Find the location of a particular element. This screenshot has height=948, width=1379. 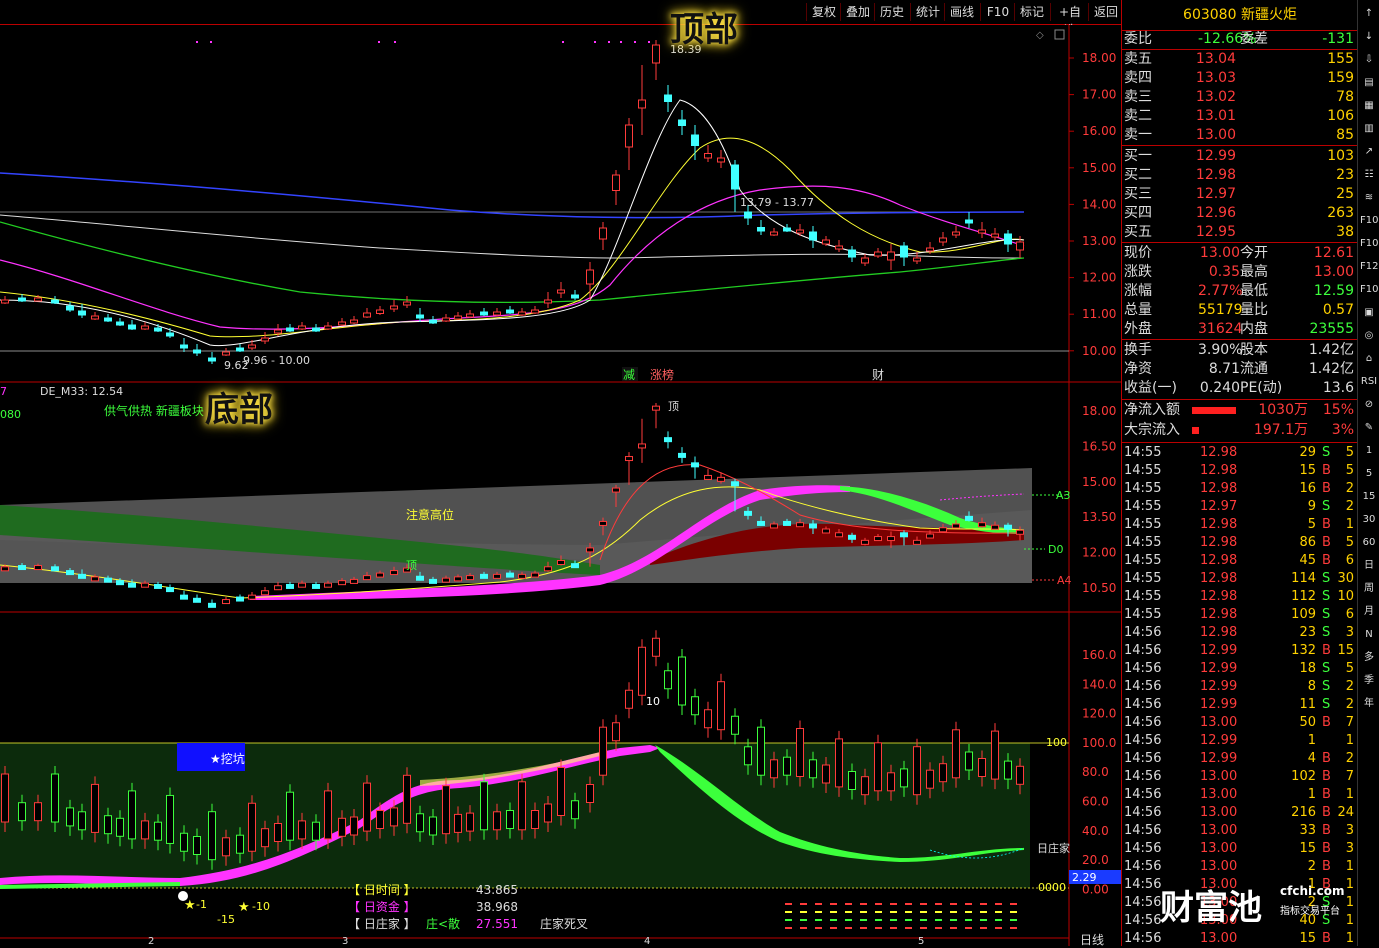

chart-toolbar: 复权 叠加 历史 统计 画线 F10 标记 +自选 返回 is located at coordinates (561, 18).